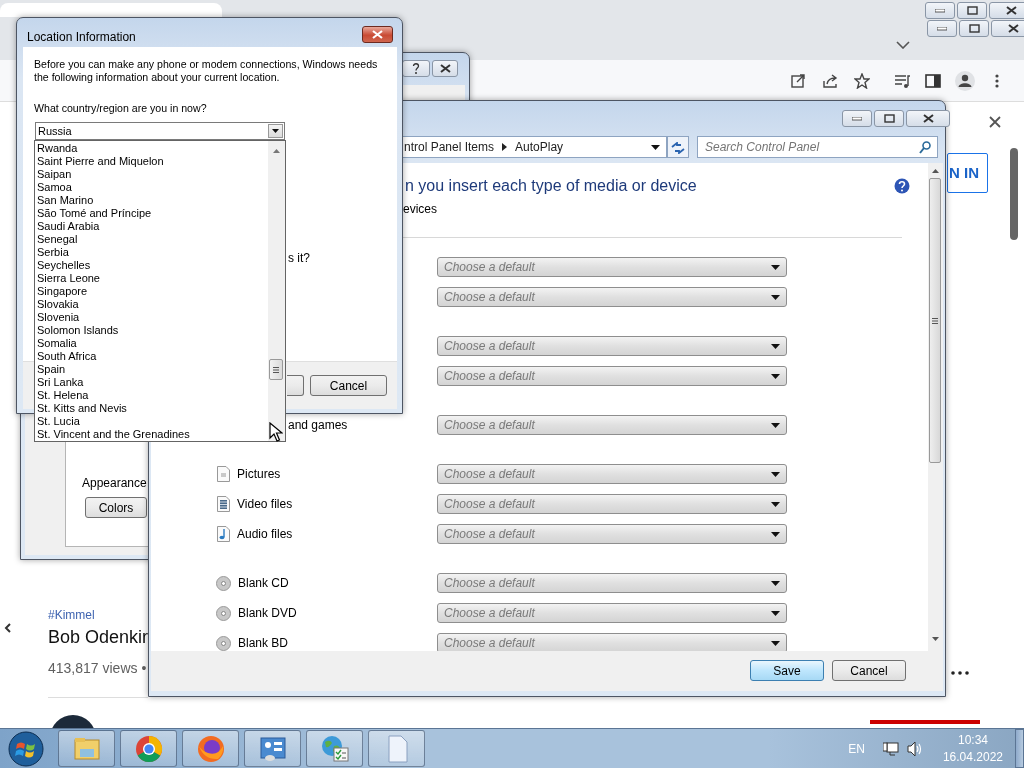  What do you see at coordinates (151, 200) in the screenshot?
I see `list-item: San Marino` at bounding box center [151, 200].